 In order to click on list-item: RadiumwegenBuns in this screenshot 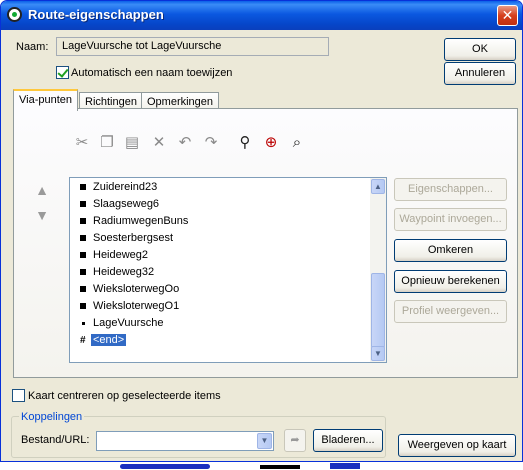, I will do `click(134, 221)`.